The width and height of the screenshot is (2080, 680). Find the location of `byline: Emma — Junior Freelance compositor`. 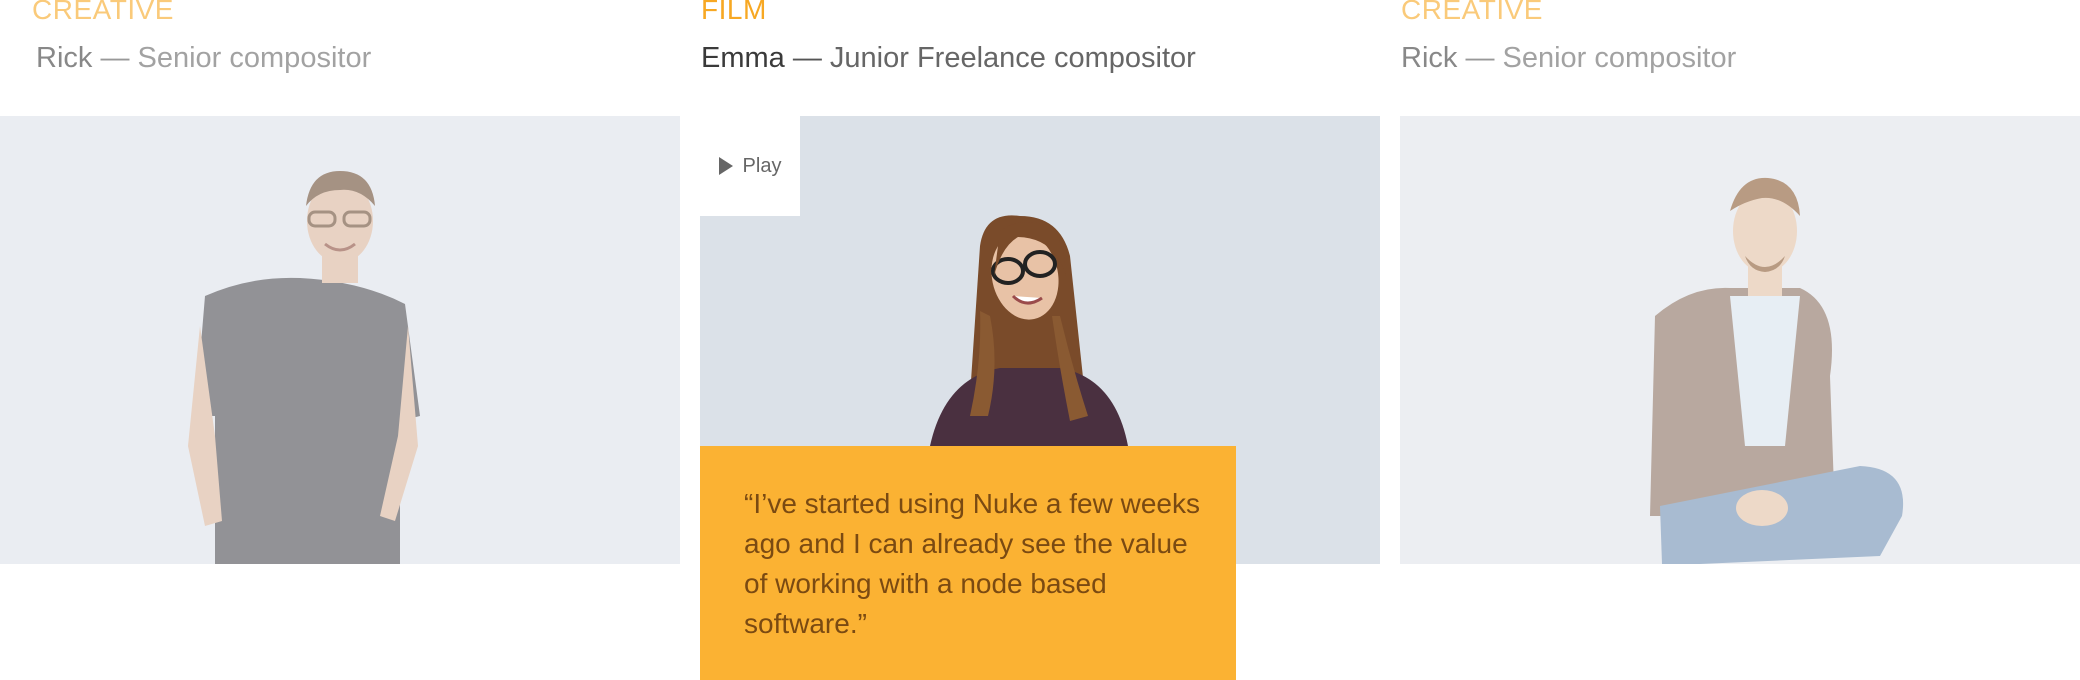

byline: Emma — Junior Freelance compositor is located at coordinates (948, 58).